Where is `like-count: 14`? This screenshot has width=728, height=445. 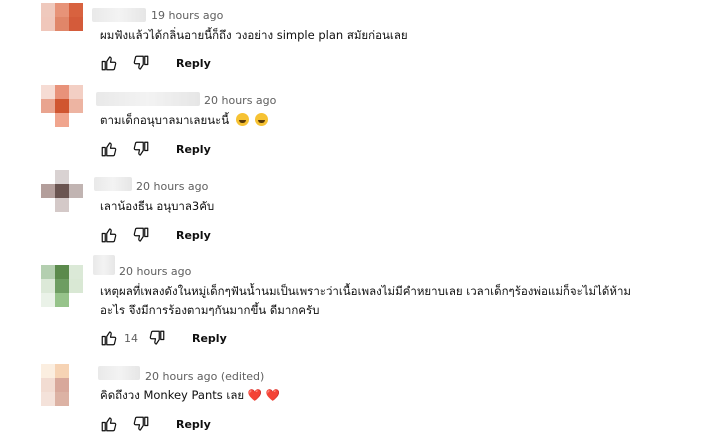
like-count: 14 is located at coordinates (131, 338).